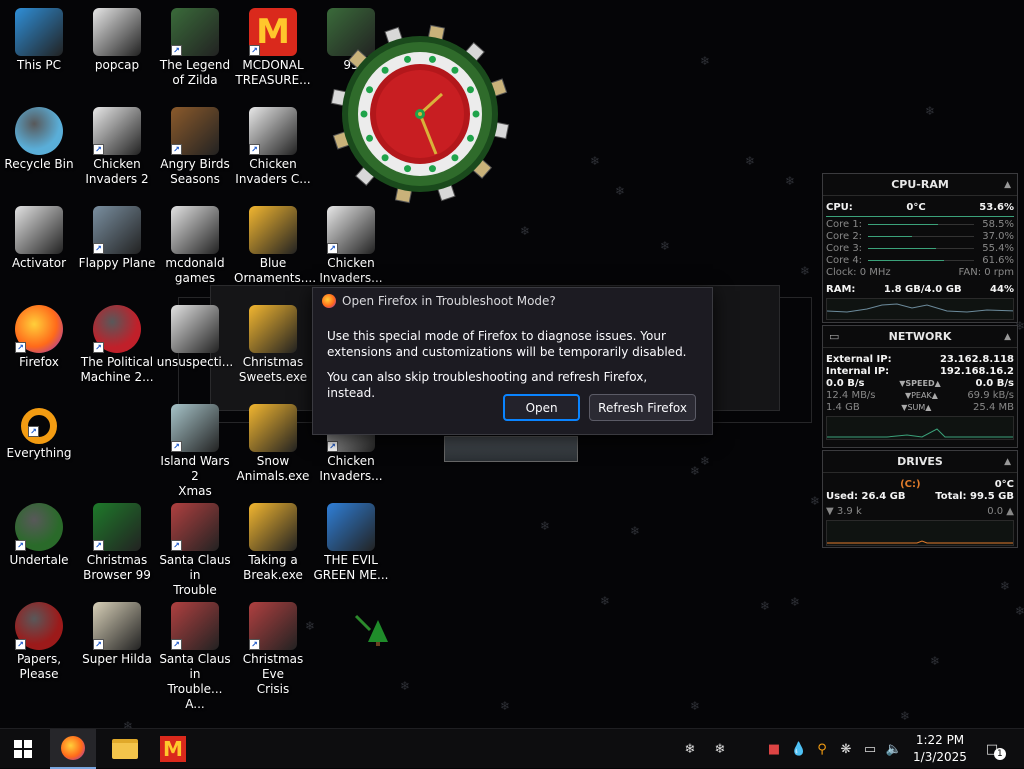  I want to click on dialog-title: Open Firefox in Troubleshoot Mode?, so click(449, 301).